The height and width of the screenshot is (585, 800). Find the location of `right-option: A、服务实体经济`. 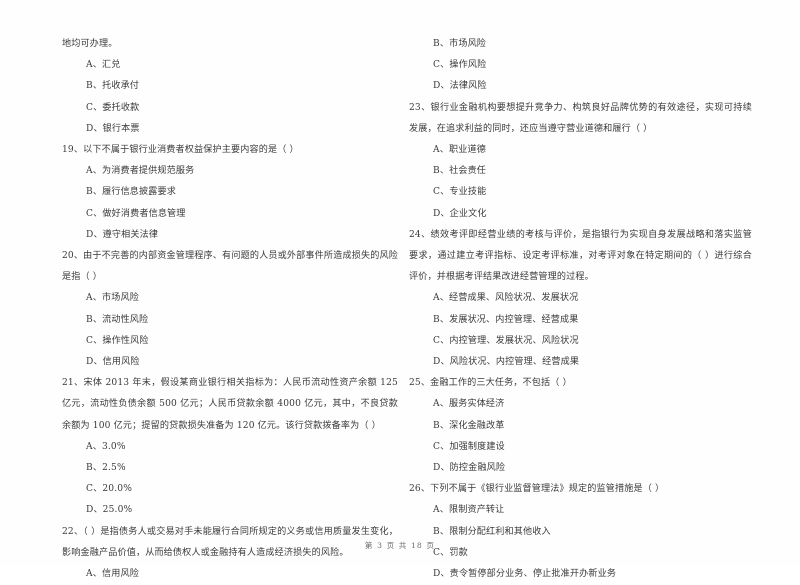

right-option: A、服务实体经济 is located at coordinates (469, 404).